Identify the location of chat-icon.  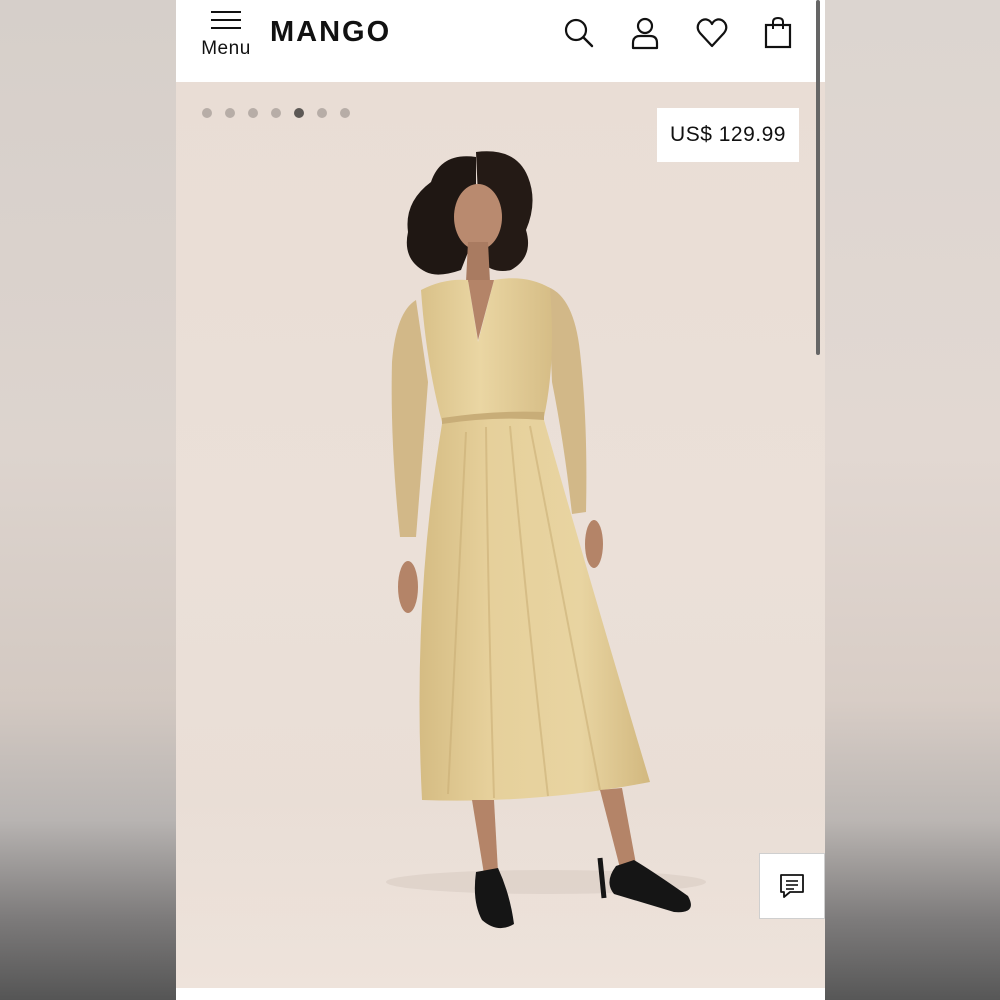
(792, 886).